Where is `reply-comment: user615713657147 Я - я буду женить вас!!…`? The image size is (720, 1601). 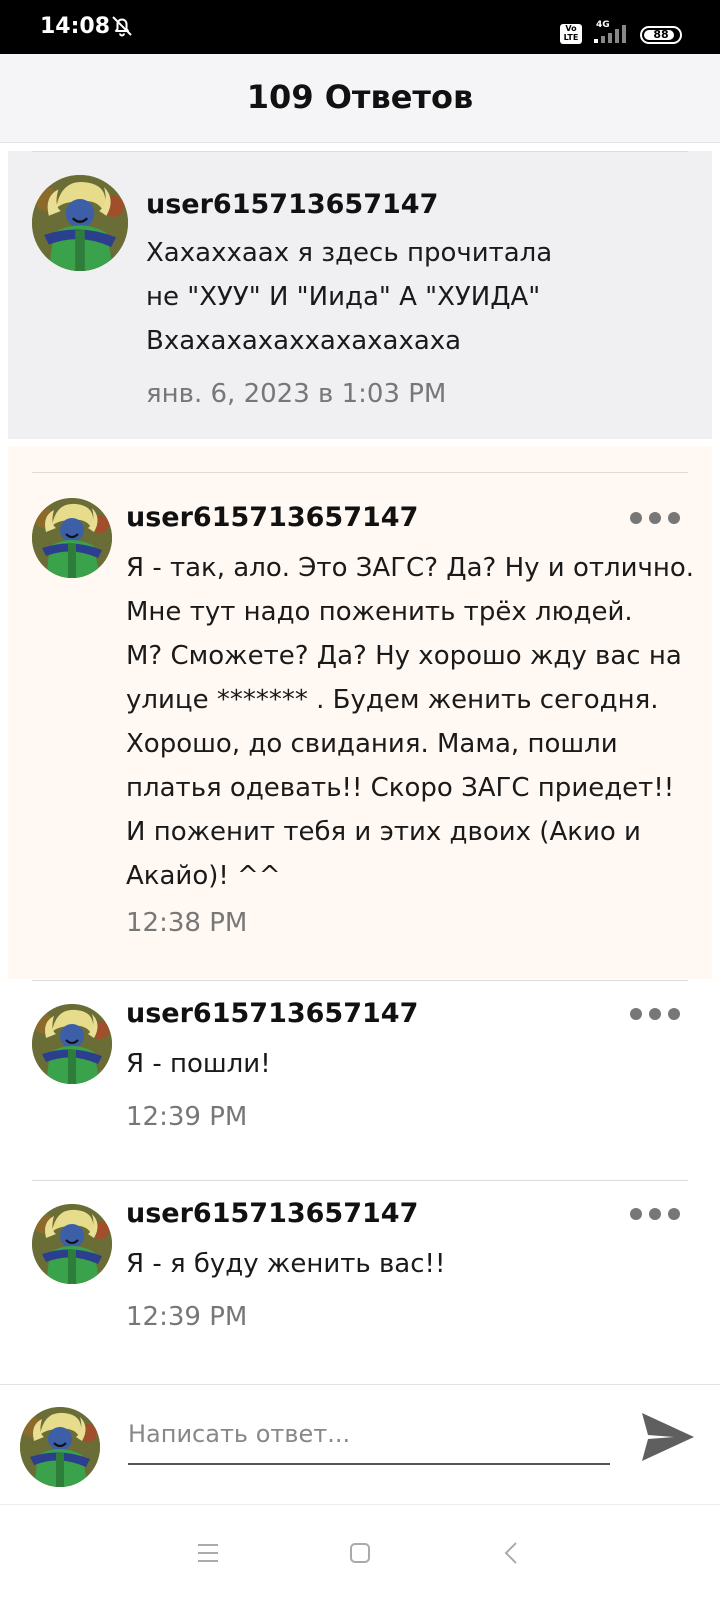 reply-comment: user615713657147 Я - я буду женить вас!!… is located at coordinates (360, 1279).